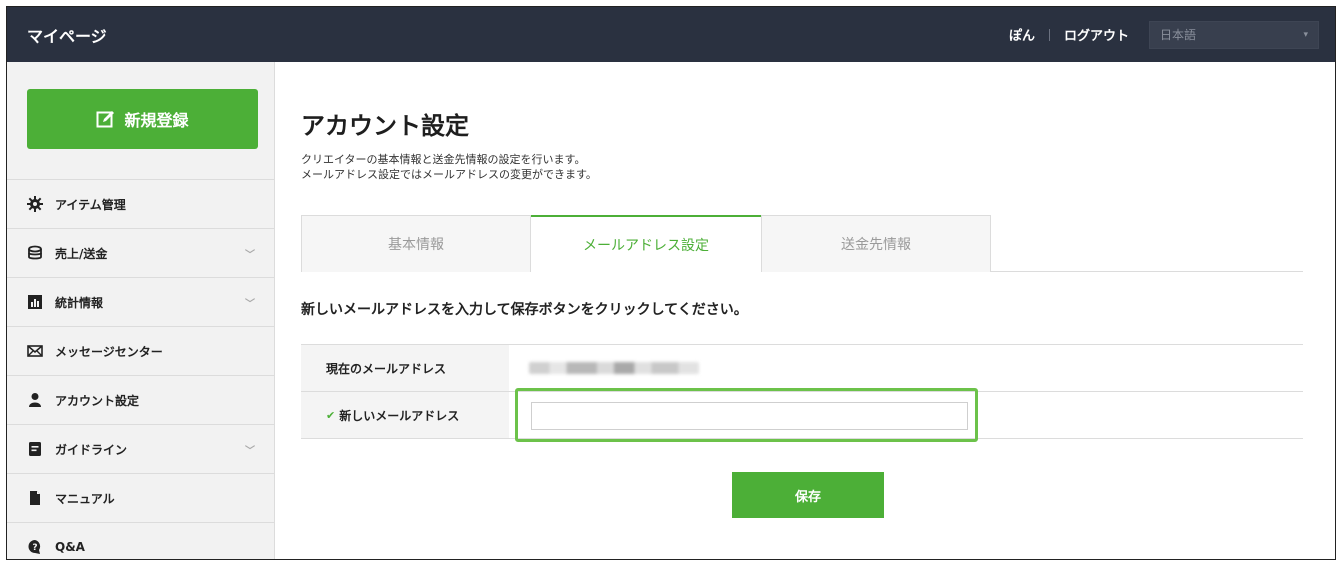  What do you see at coordinates (141, 204) in the screenshot?
I see `sidebar-item-item-management: アイテム管理` at bounding box center [141, 204].